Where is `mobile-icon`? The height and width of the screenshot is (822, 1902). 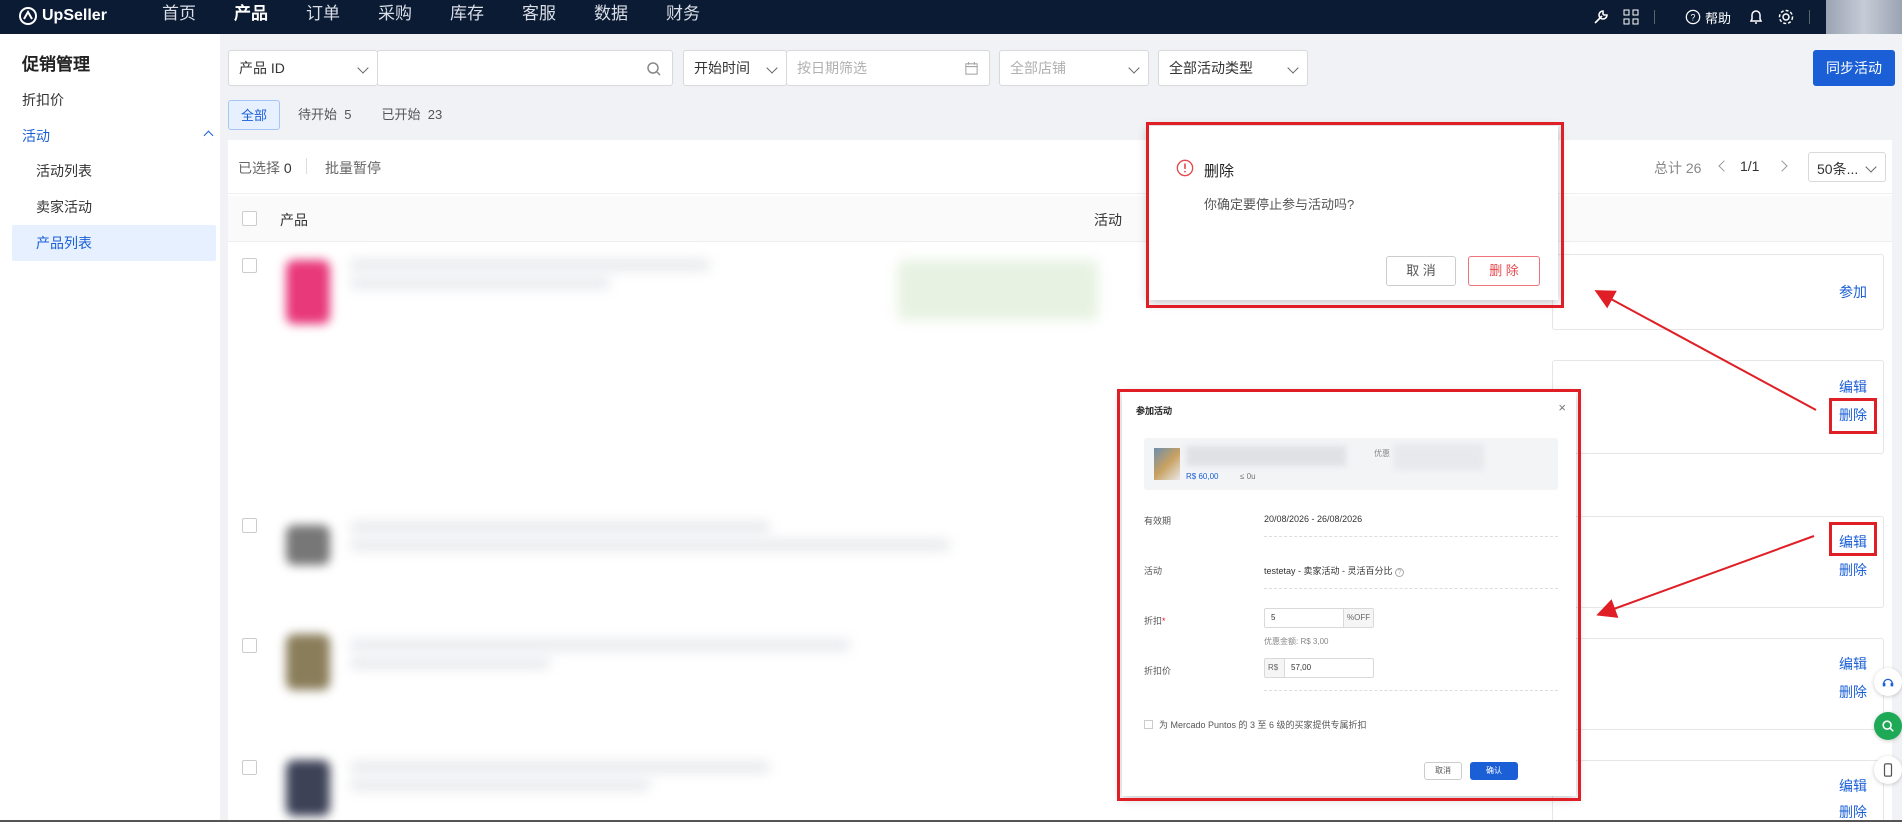
mobile-icon is located at coordinates (1888, 770).